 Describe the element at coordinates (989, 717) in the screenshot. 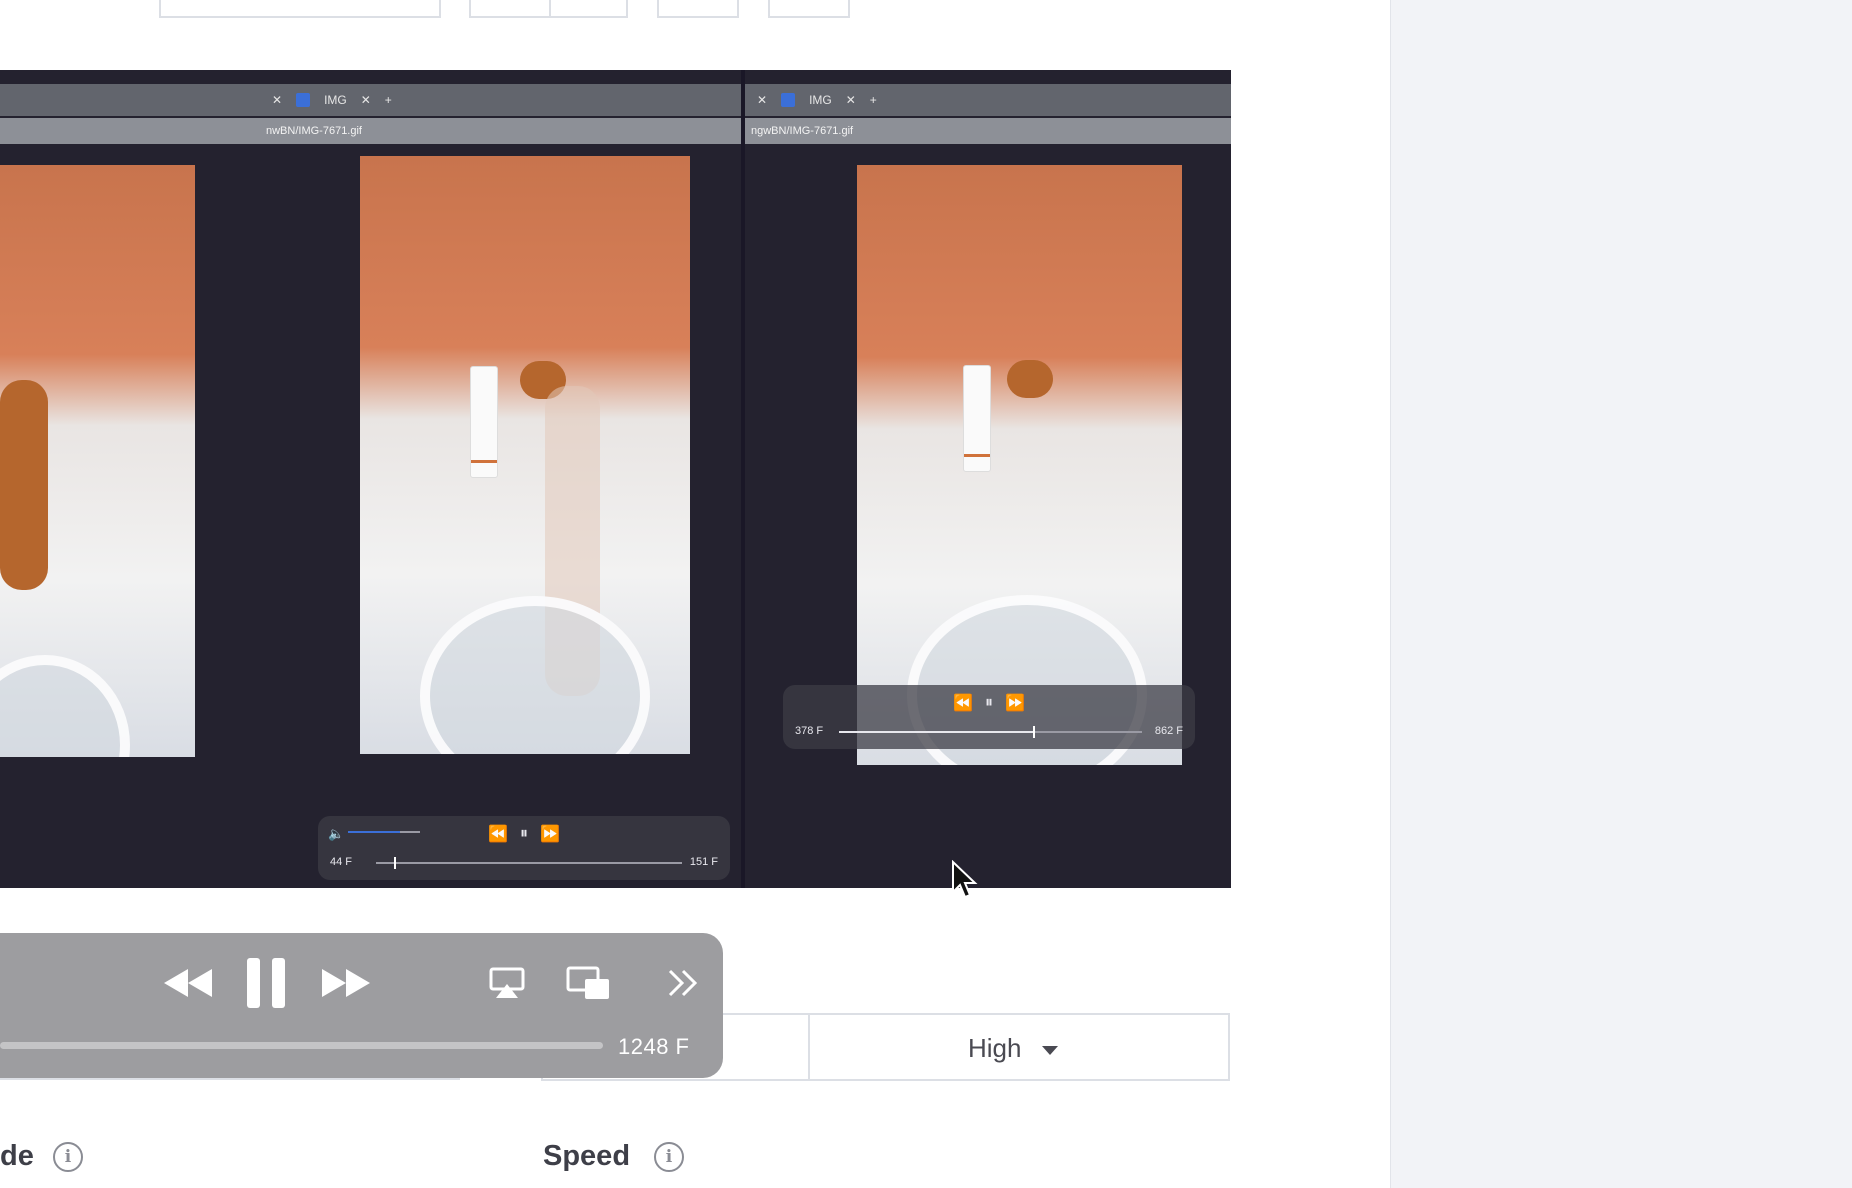

I see `inner-player-controls: ⏪ ⏸ ⏩ 378 F 862 F` at that location.